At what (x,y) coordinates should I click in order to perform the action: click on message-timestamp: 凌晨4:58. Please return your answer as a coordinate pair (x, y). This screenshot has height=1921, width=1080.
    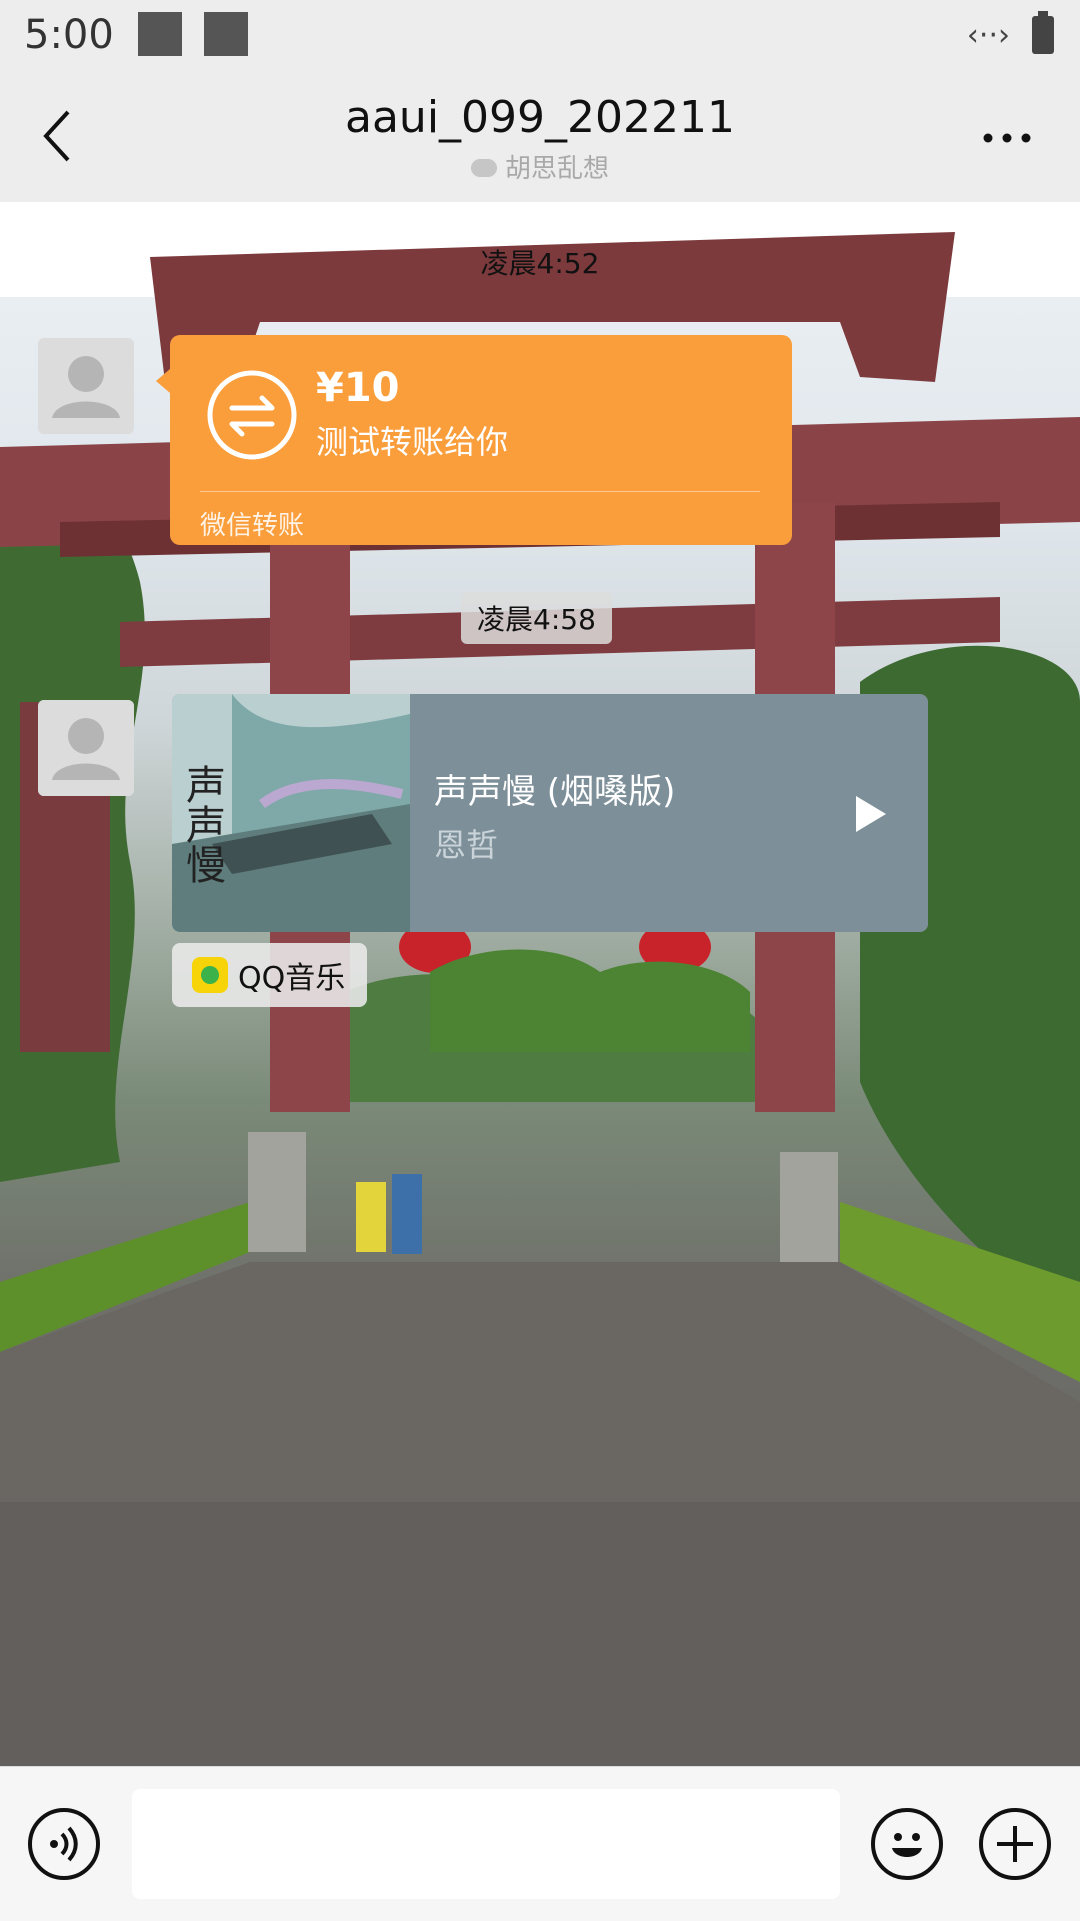
    Looking at the image, I should click on (536, 618).